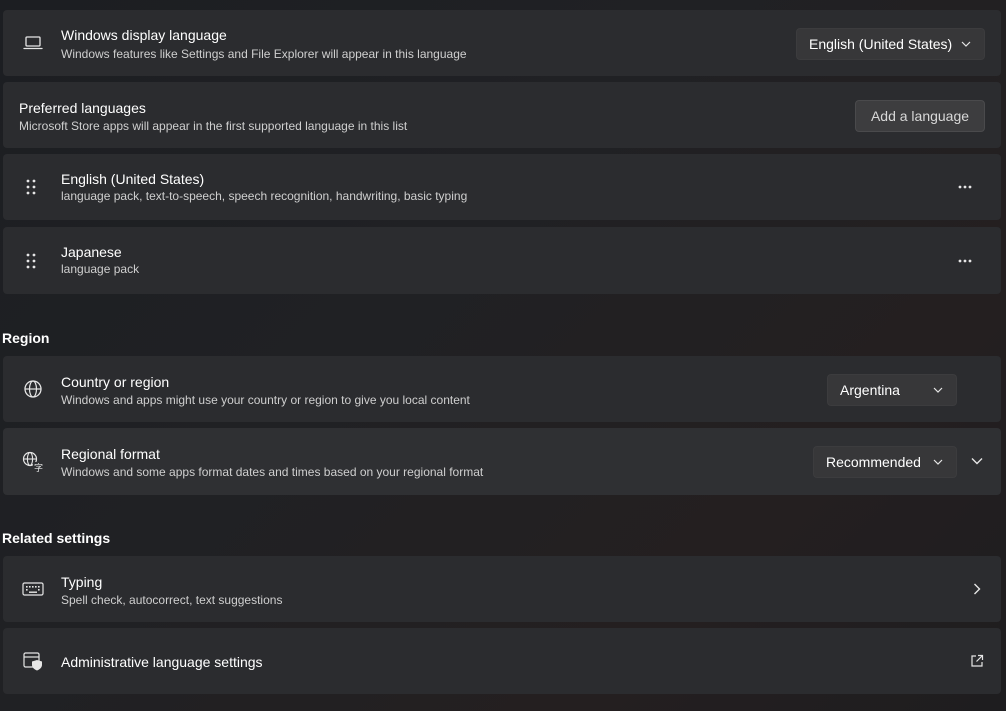 Image resolution: width=1006 pixels, height=711 pixels. What do you see at coordinates (870, 390) in the screenshot?
I see `country-region-value: Argentina` at bounding box center [870, 390].